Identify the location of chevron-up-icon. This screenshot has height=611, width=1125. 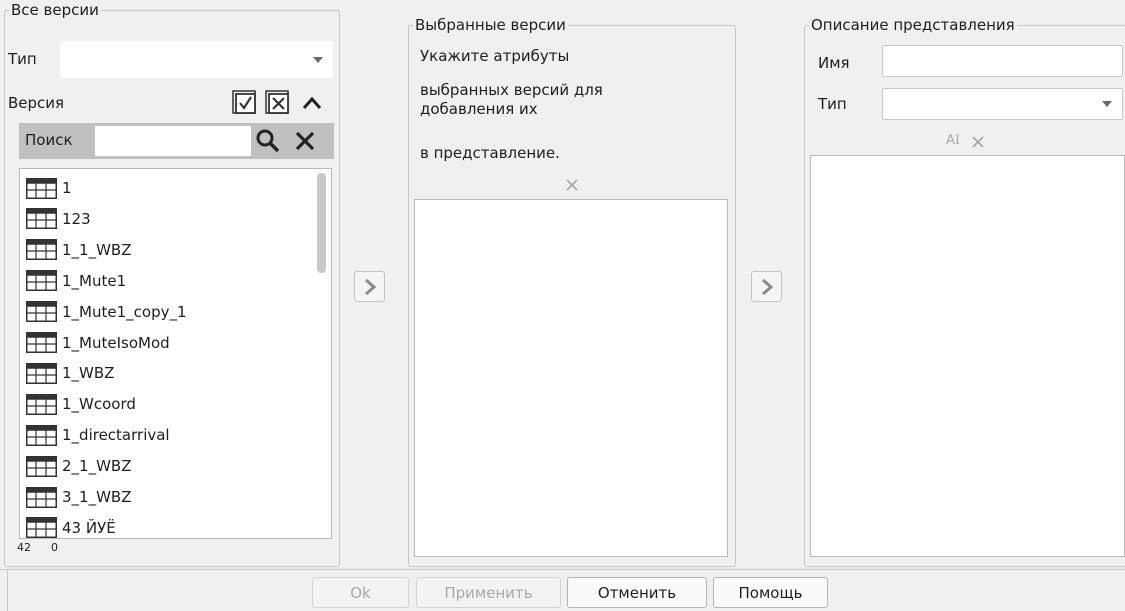
(312, 103).